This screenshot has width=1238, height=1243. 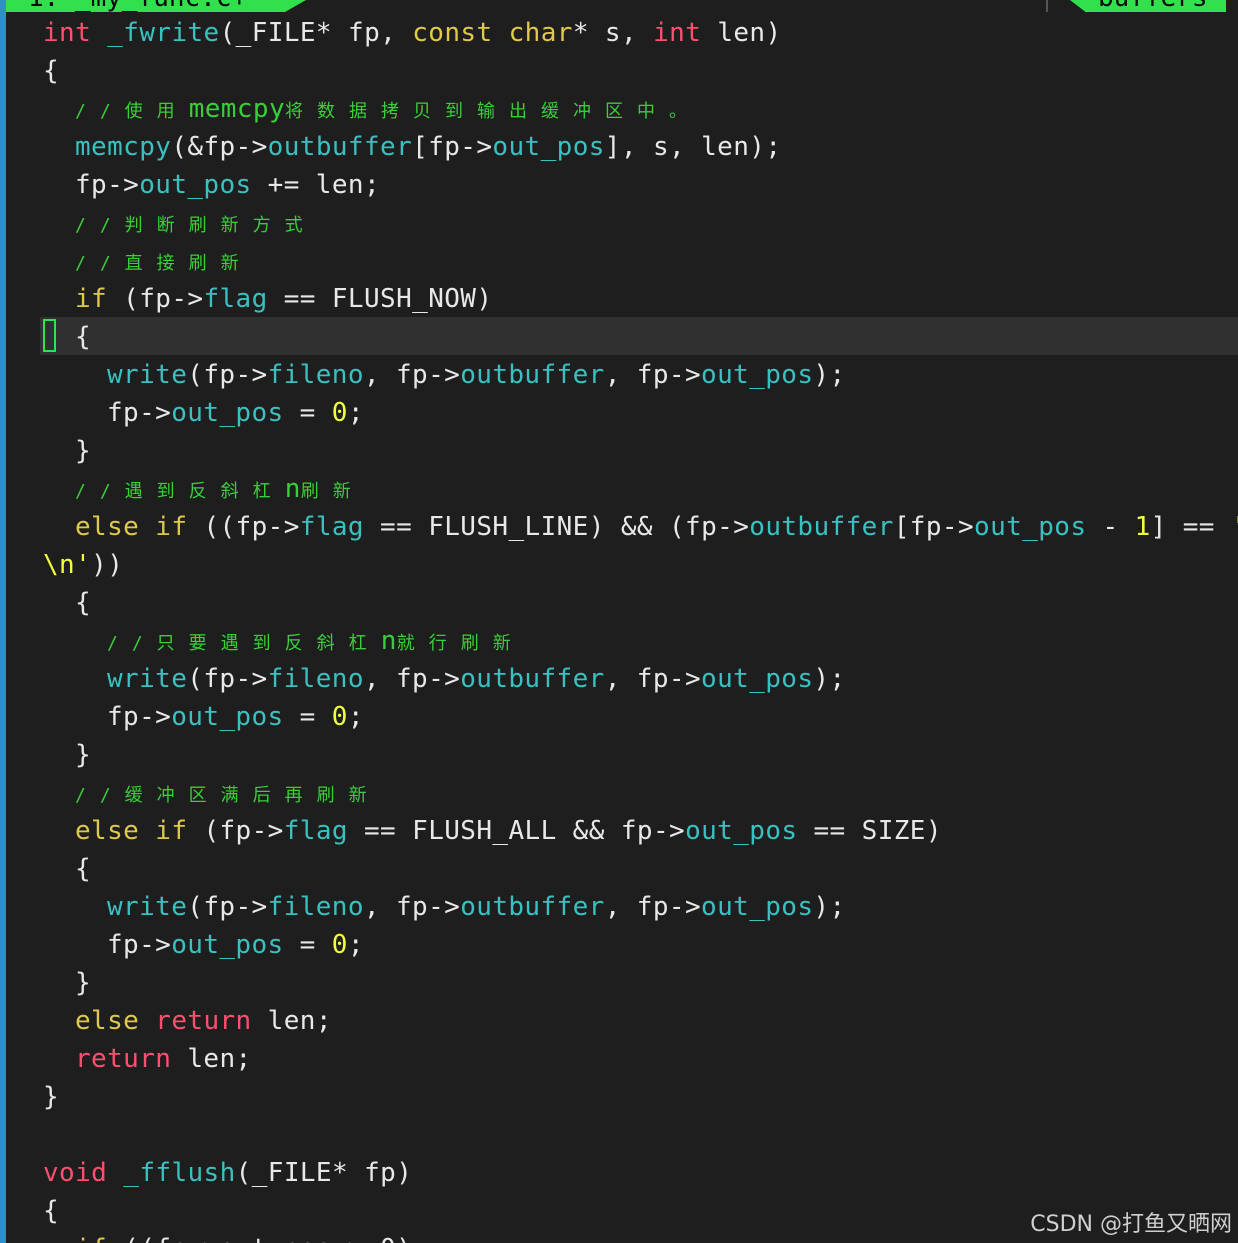 What do you see at coordinates (316, 33) in the screenshot?
I see `code-text: (_FILE* fp,` at bounding box center [316, 33].